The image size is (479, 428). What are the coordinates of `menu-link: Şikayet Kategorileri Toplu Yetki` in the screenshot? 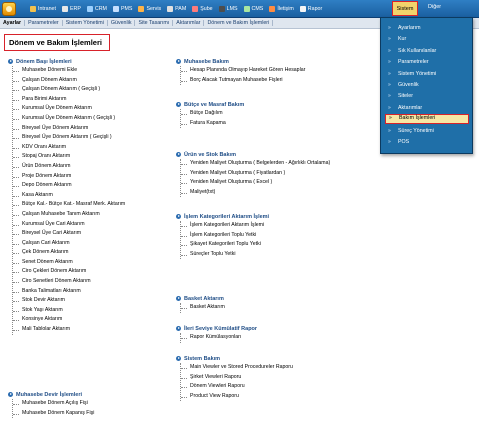 It's located at (278, 245).